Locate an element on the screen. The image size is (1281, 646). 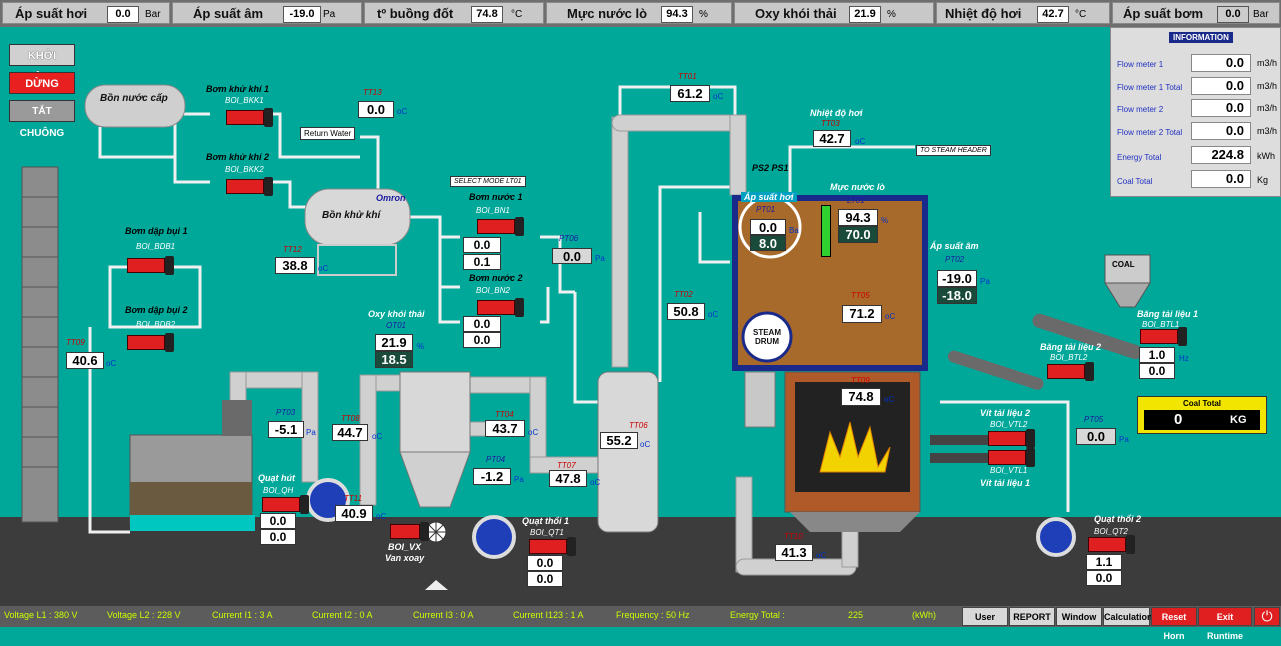
tt05-unit: oC is located at coordinates (890, 316).